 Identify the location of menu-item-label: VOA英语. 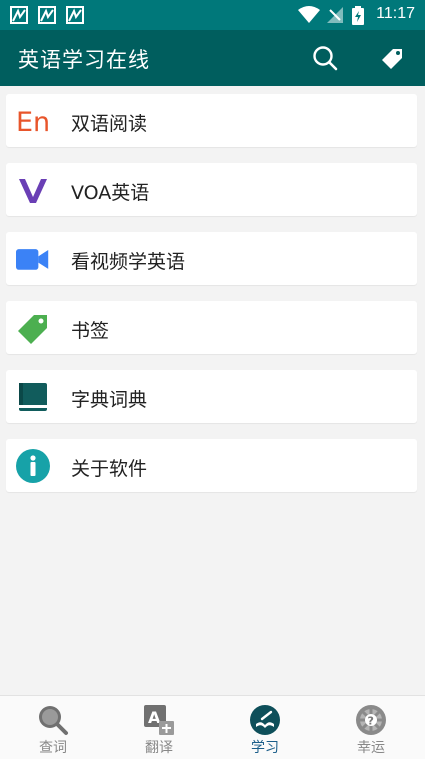
(110, 193).